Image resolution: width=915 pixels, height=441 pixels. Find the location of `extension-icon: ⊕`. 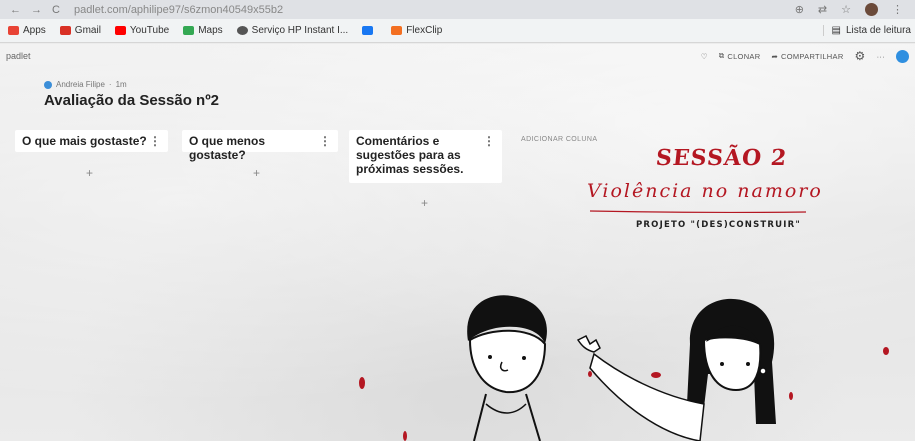

extension-icon: ⊕ is located at coordinates (799, 9).